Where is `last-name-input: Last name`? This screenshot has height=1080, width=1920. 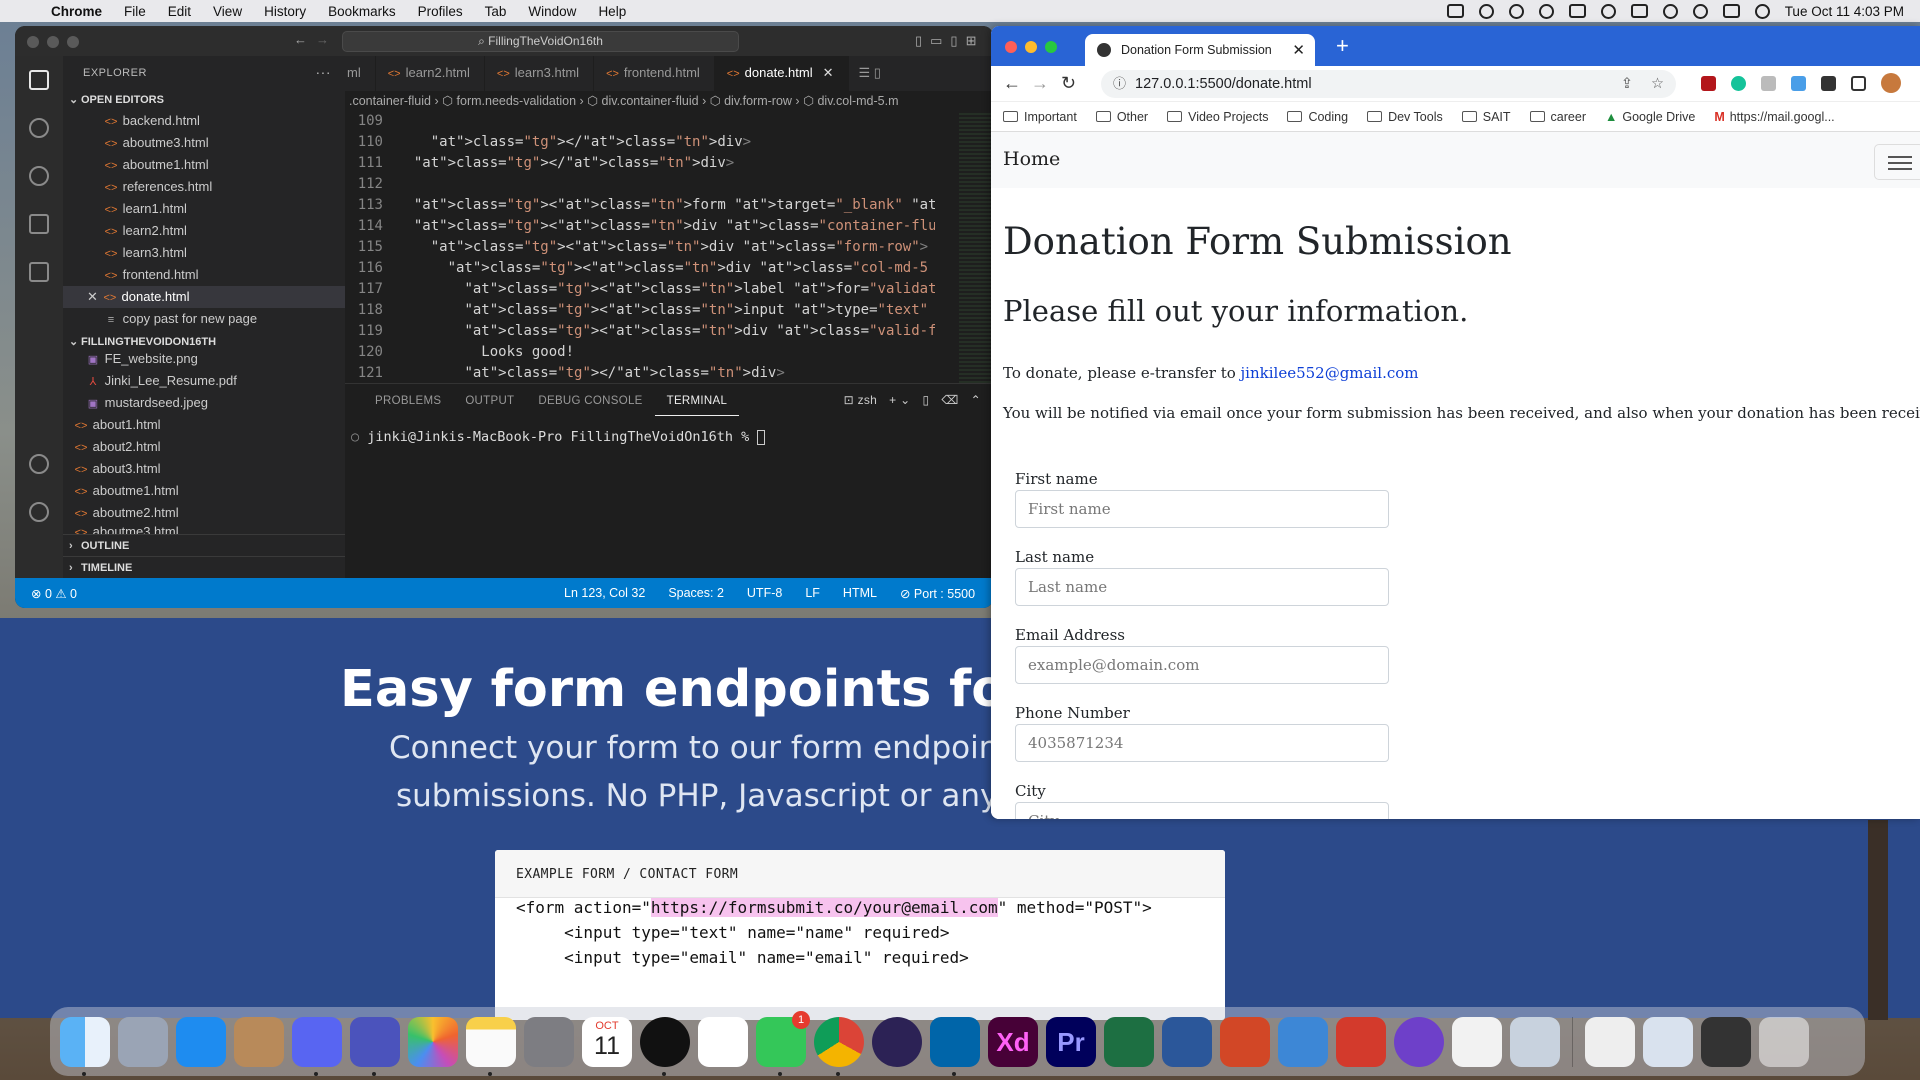 last-name-input: Last name is located at coordinates (1202, 587).